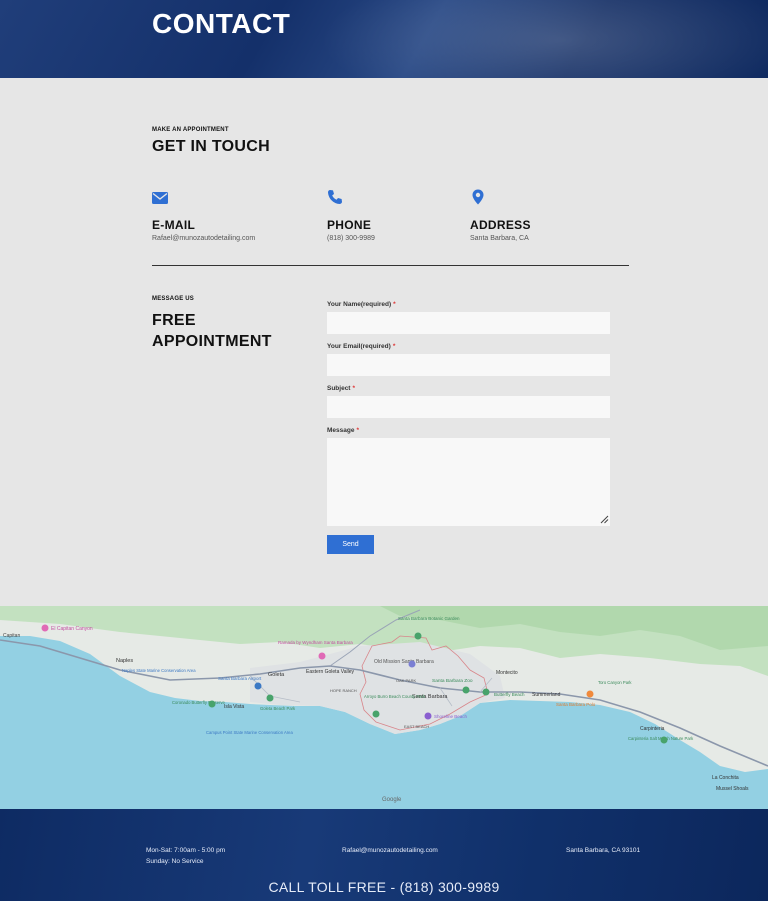 This screenshot has height=901, width=768. Describe the element at coordinates (412, 664) in the screenshot. I see `landmark-pin-icon` at that location.